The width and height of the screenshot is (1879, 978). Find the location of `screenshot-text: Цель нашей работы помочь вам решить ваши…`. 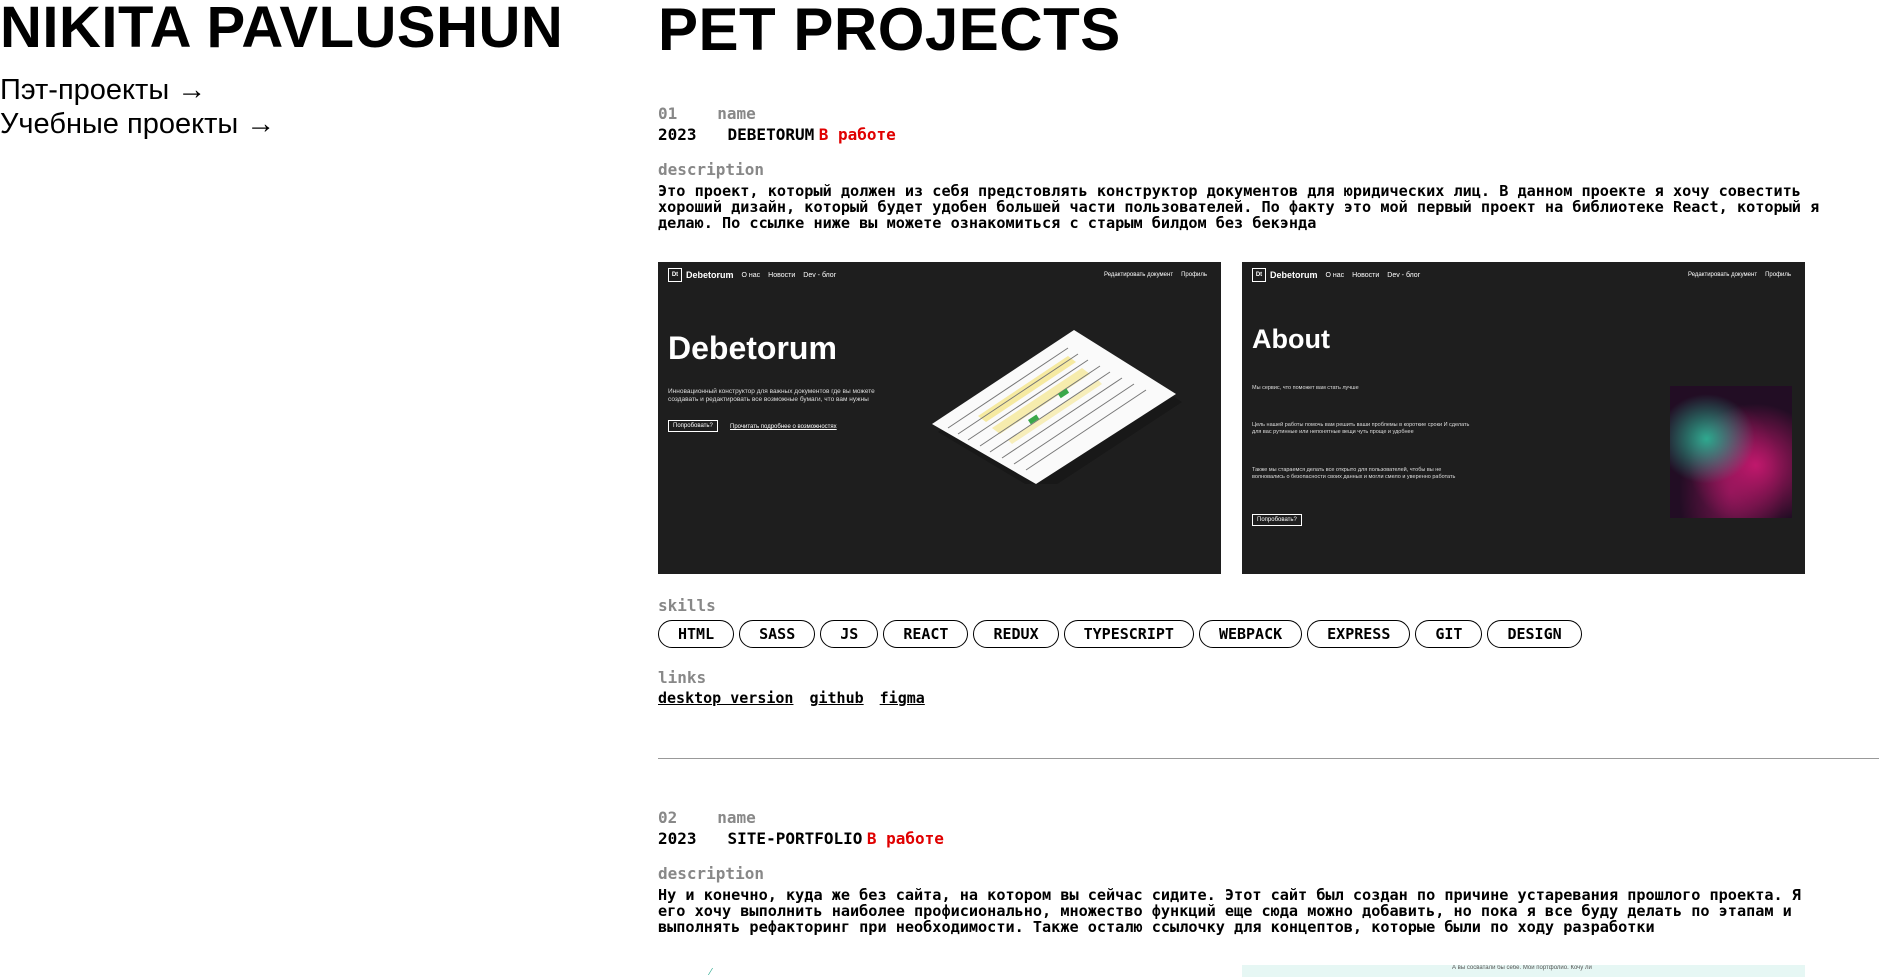

screenshot-text: Цель нашей работы помочь вам решить ваши… is located at coordinates (1361, 428).